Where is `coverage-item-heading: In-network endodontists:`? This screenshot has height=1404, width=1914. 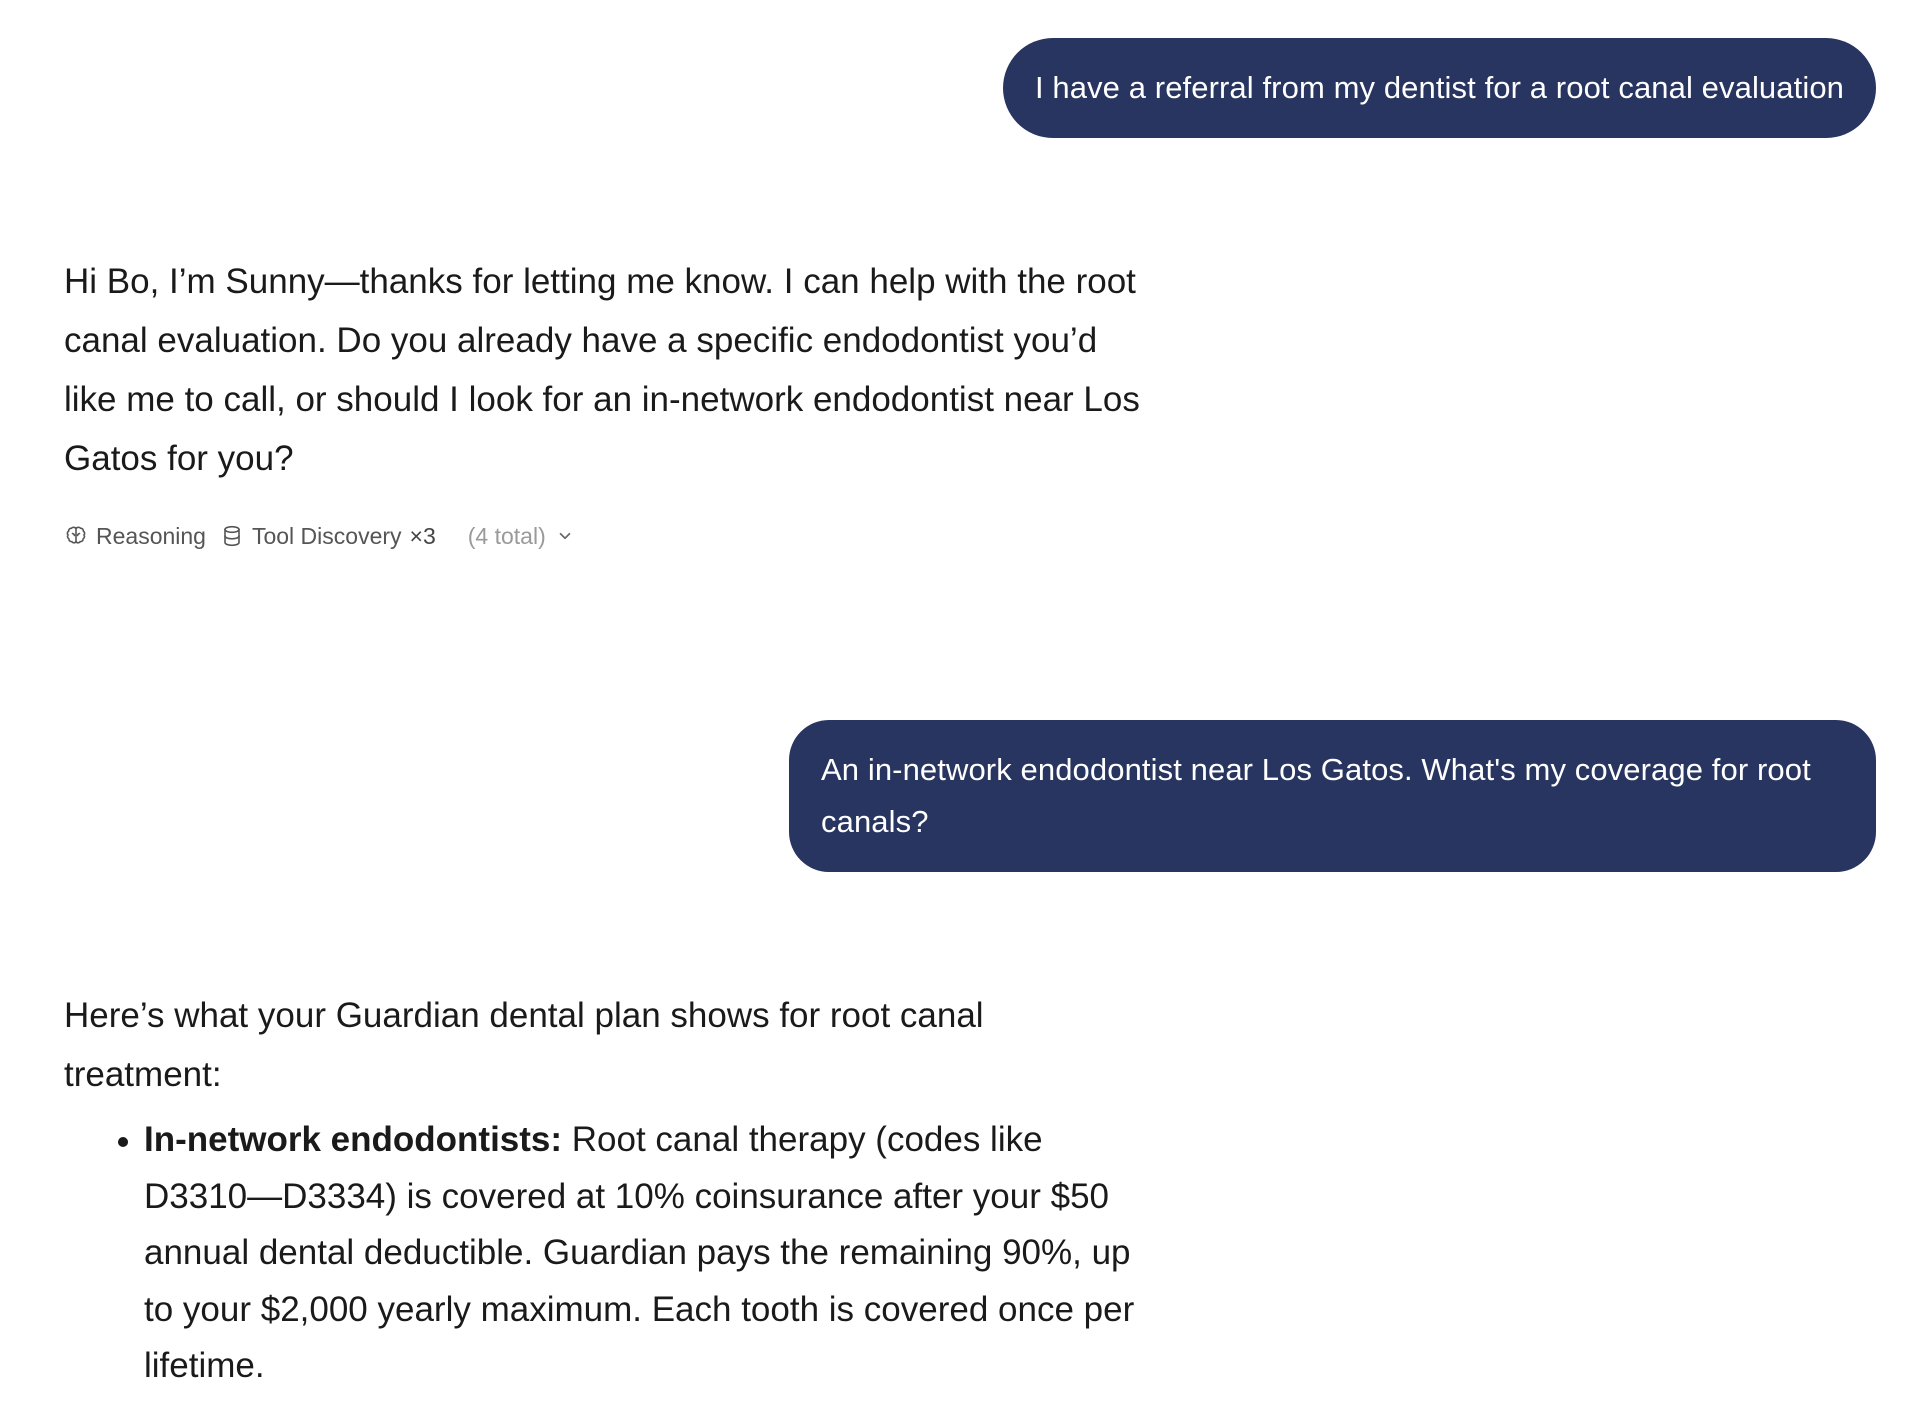
coverage-item-heading: In-network endodontists: is located at coordinates (353, 1139).